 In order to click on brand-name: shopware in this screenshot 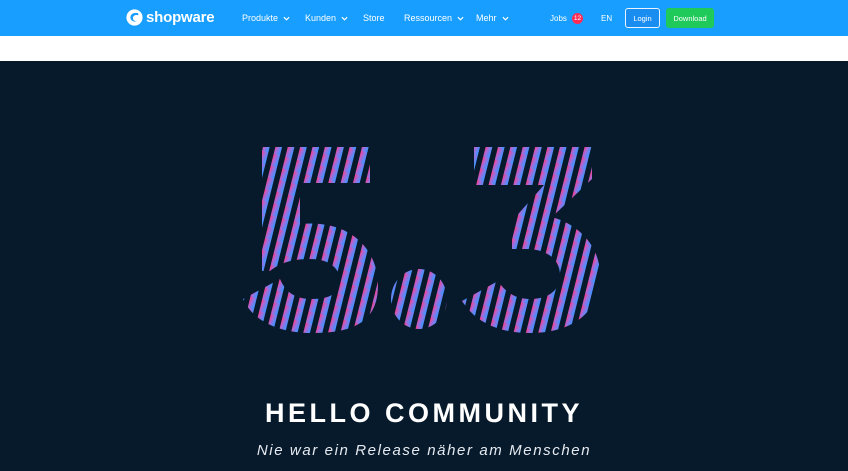, I will do `click(180, 17)`.